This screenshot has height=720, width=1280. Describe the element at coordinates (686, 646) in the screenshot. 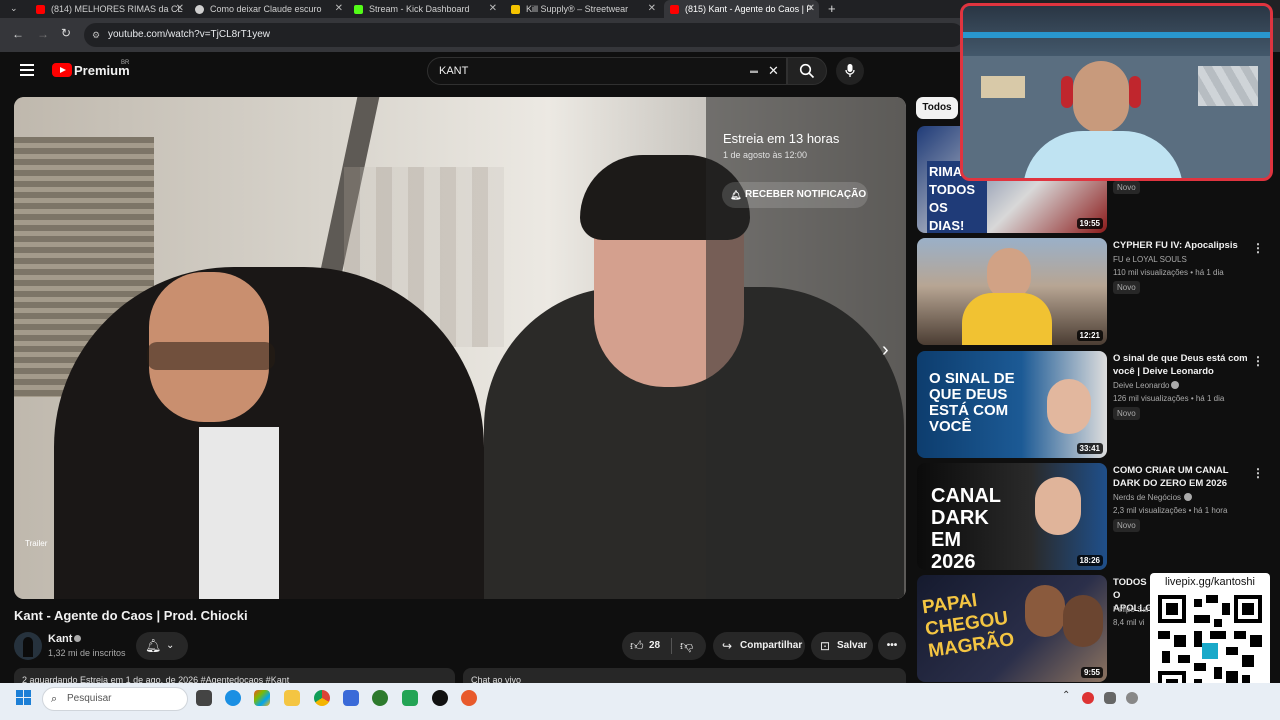

I see `dislike-icon: 👎︎` at that location.